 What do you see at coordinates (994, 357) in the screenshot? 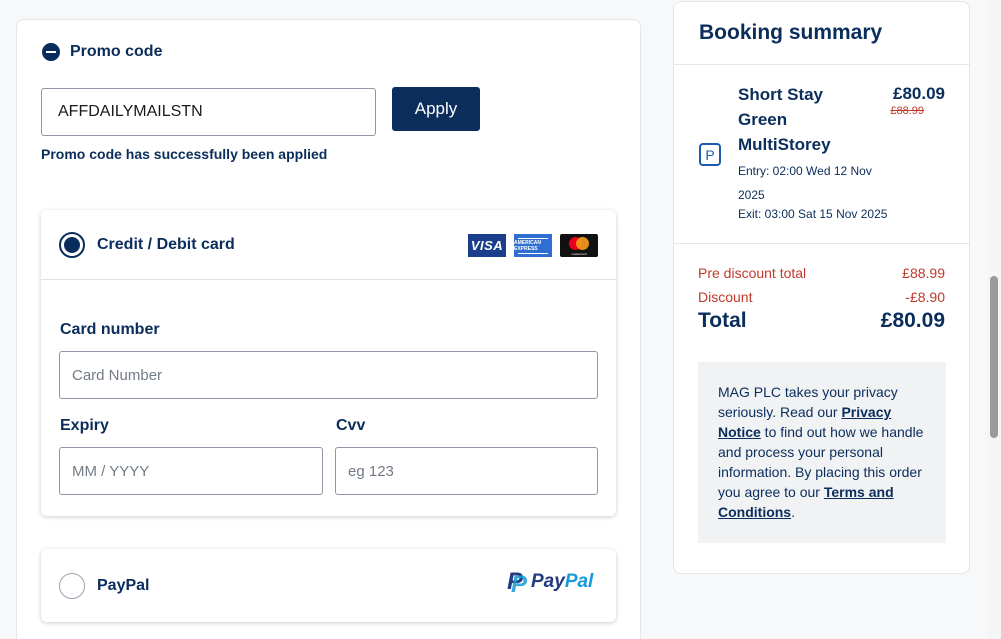
I see `scrollbar-thumb` at bounding box center [994, 357].